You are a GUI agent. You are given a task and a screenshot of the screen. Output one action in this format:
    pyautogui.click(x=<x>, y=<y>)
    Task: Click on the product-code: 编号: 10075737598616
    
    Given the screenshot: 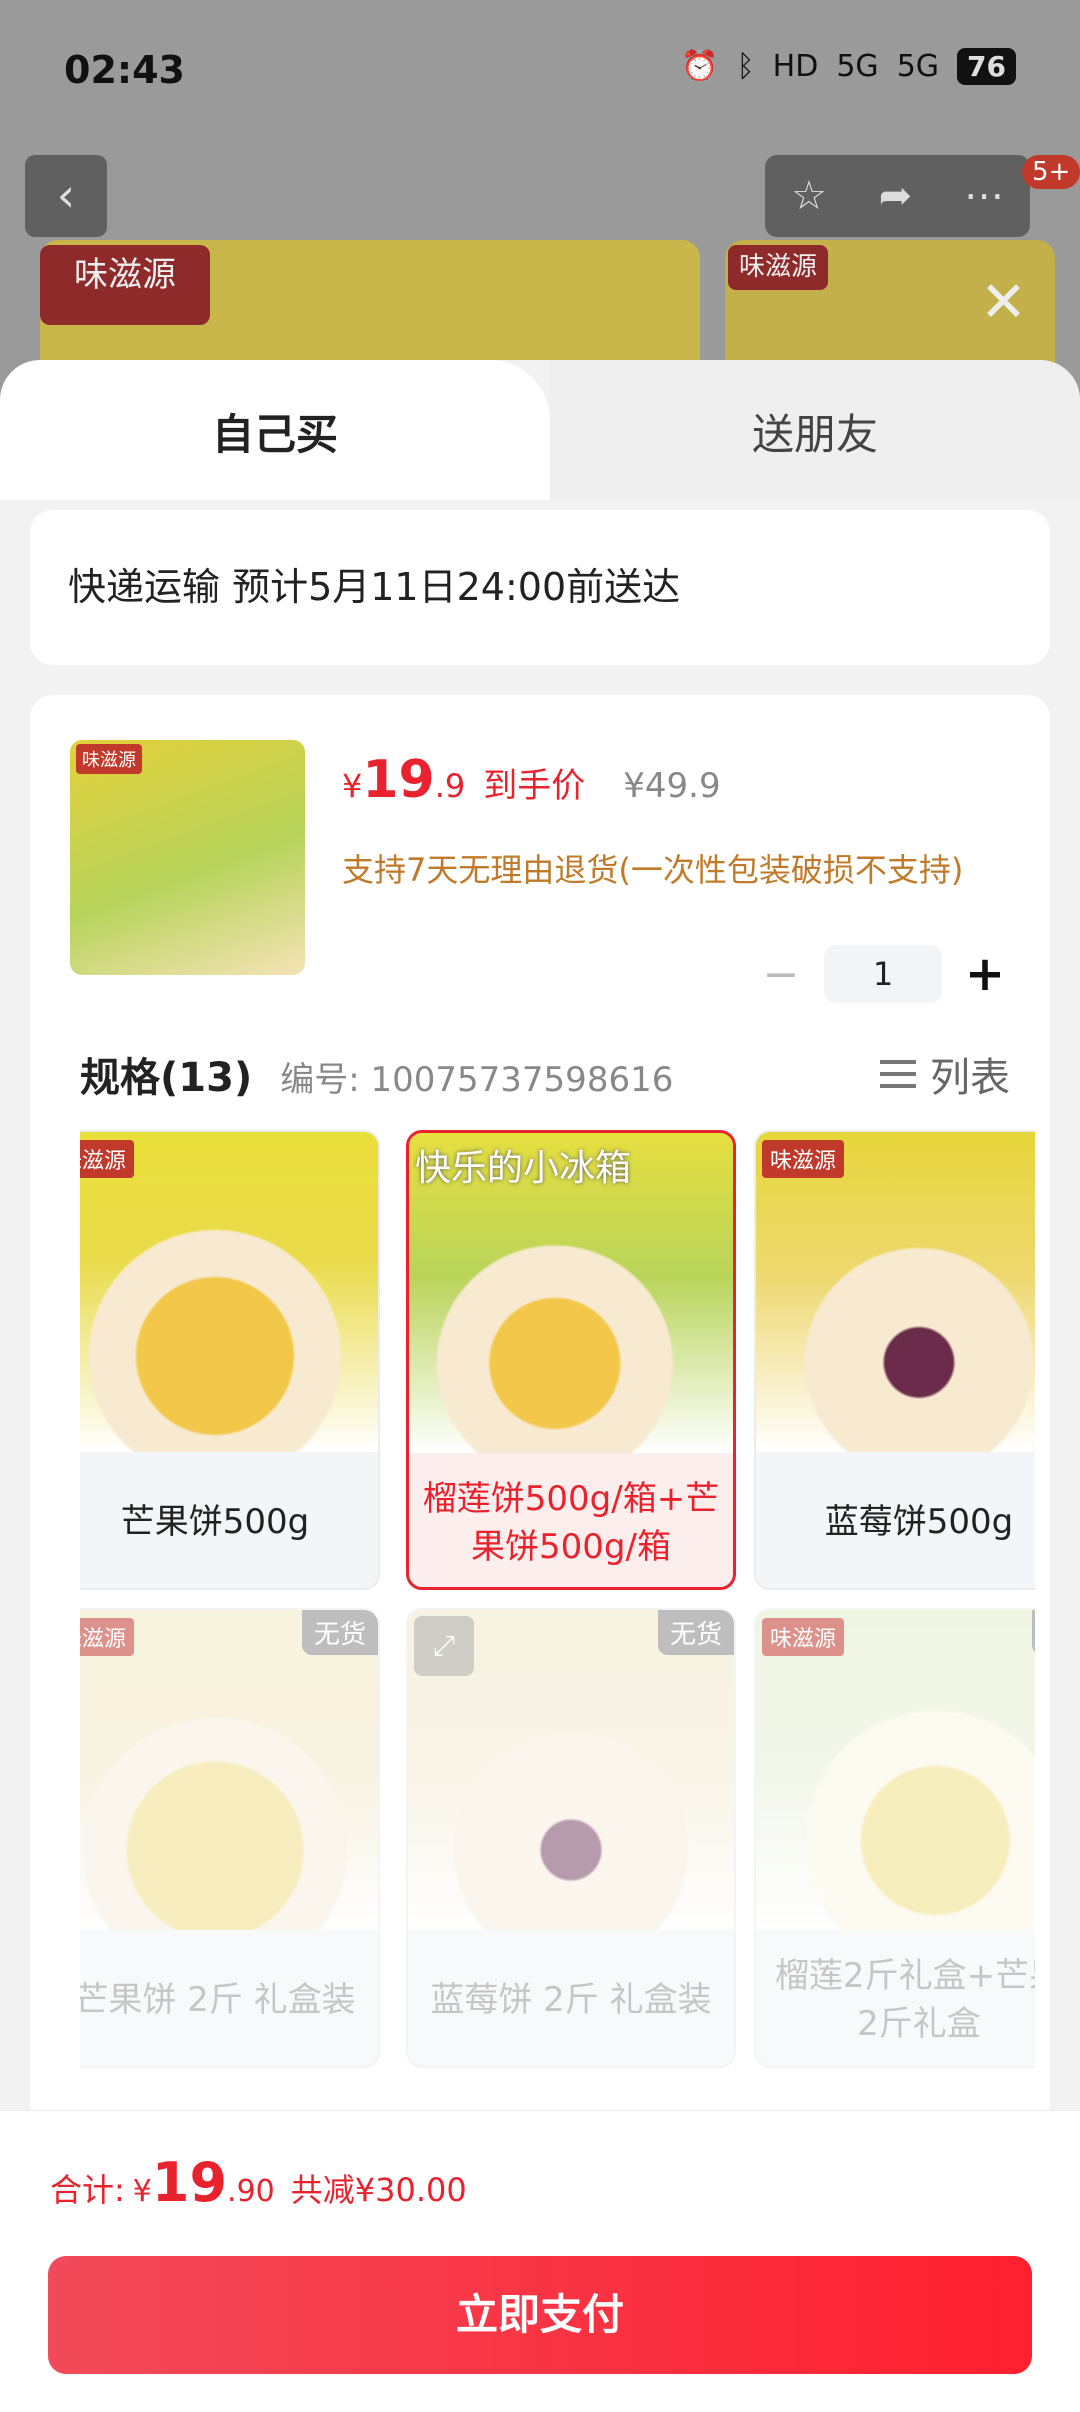 What is the action you would take?
    pyautogui.click(x=477, y=1080)
    